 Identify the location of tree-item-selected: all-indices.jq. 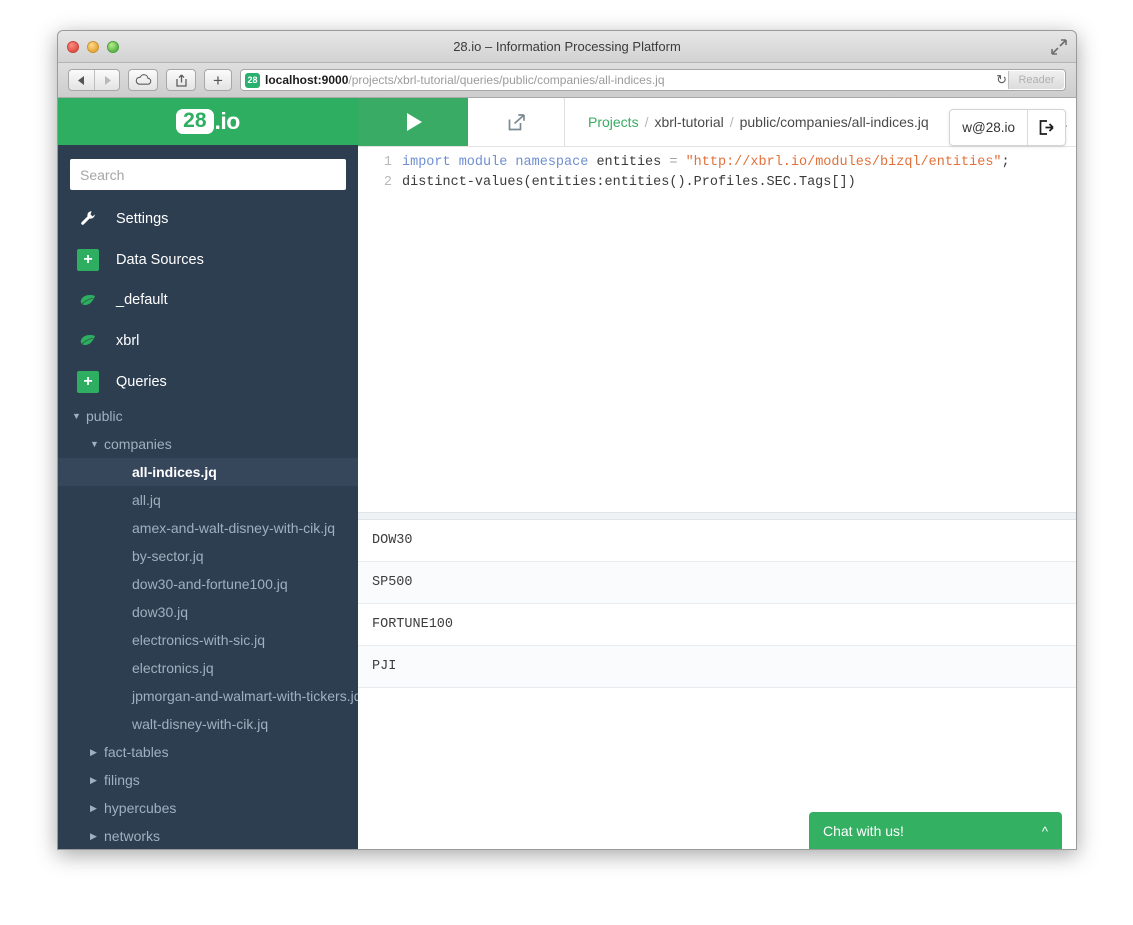
(208, 472).